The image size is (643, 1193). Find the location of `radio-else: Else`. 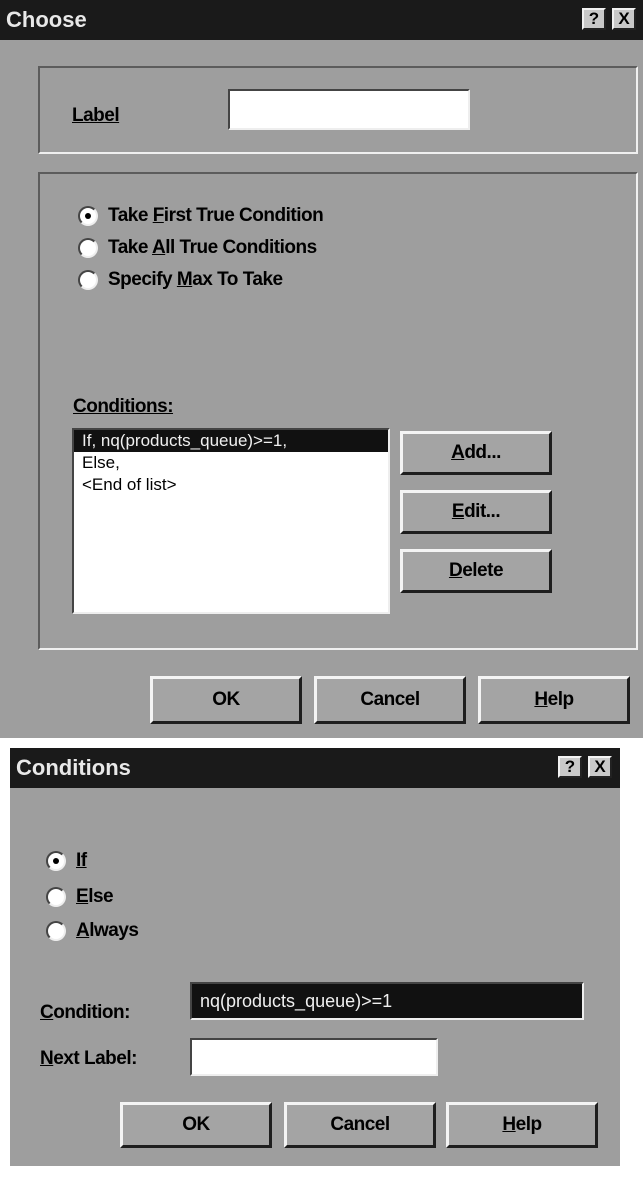

radio-else: Else is located at coordinates (80, 897).